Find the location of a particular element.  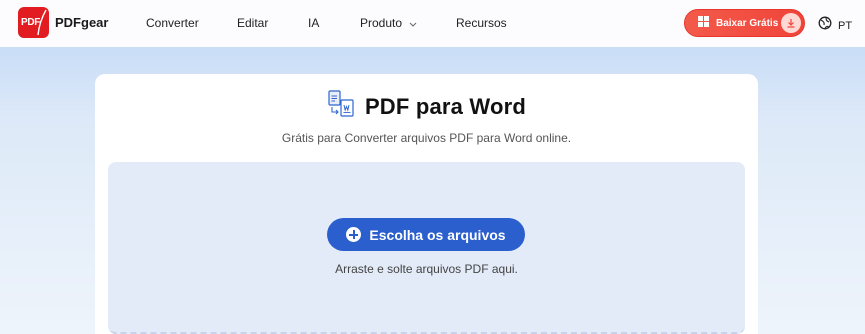

download-button-label: Baixar Grátis is located at coordinates (747, 23).